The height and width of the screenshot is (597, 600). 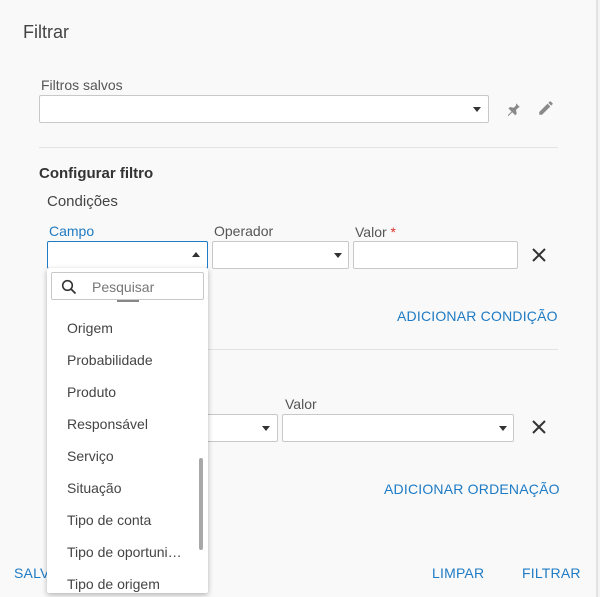 I want to click on list-item: Situação, so click(x=127, y=488).